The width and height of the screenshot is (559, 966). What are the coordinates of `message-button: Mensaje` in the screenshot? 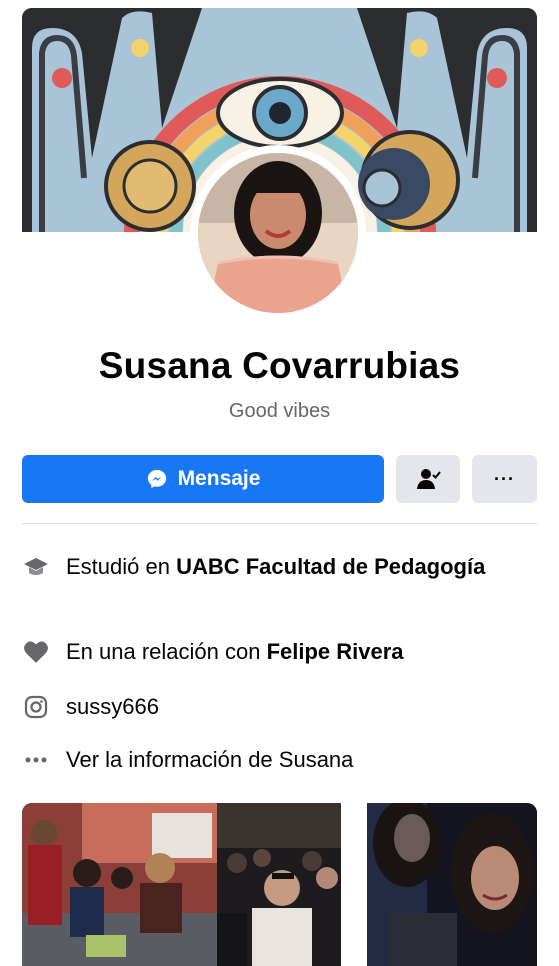 It's located at (203, 479).